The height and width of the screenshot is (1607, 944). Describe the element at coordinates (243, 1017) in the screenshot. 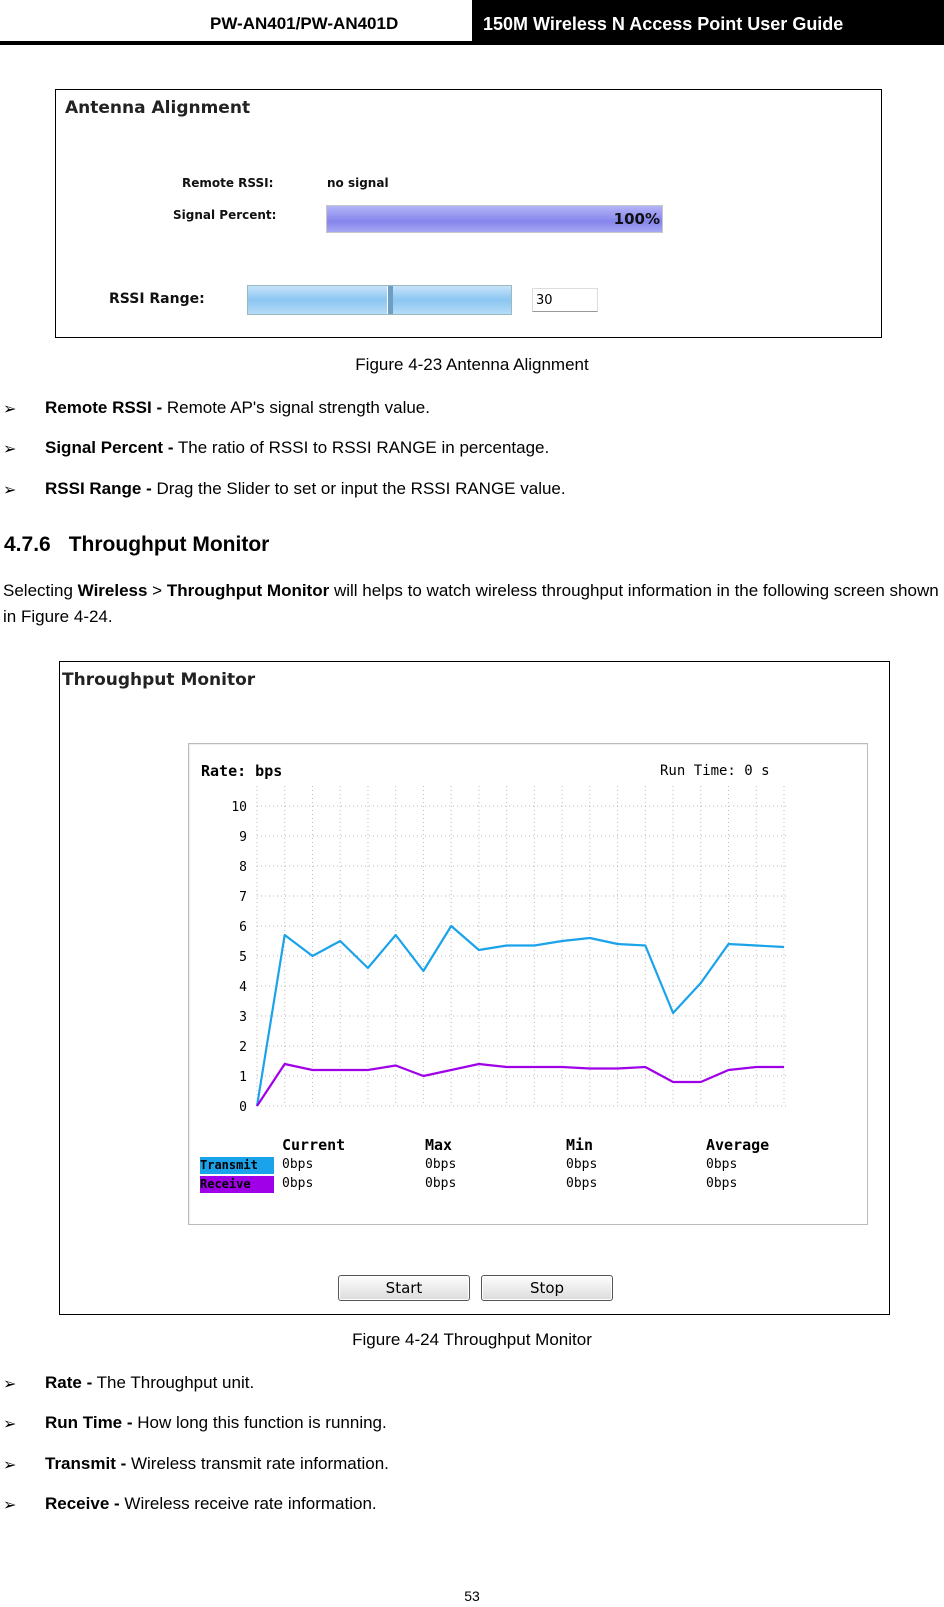

I see `y-tick-label: 3` at that location.